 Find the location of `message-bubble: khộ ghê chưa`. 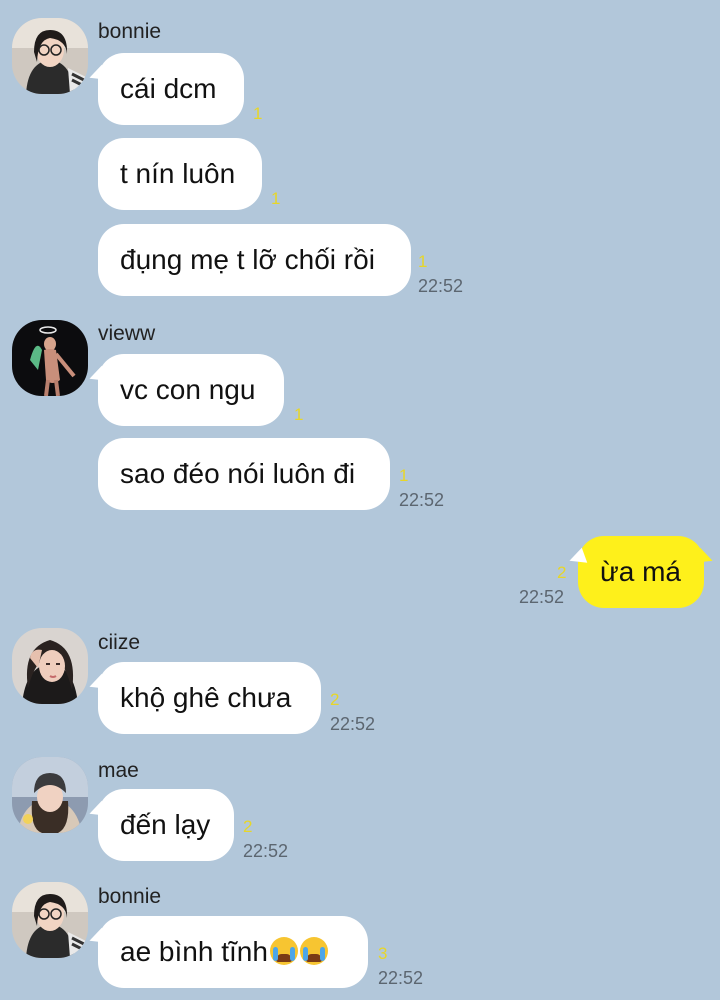

message-bubble: khộ ghê chưa is located at coordinates (209, 698).